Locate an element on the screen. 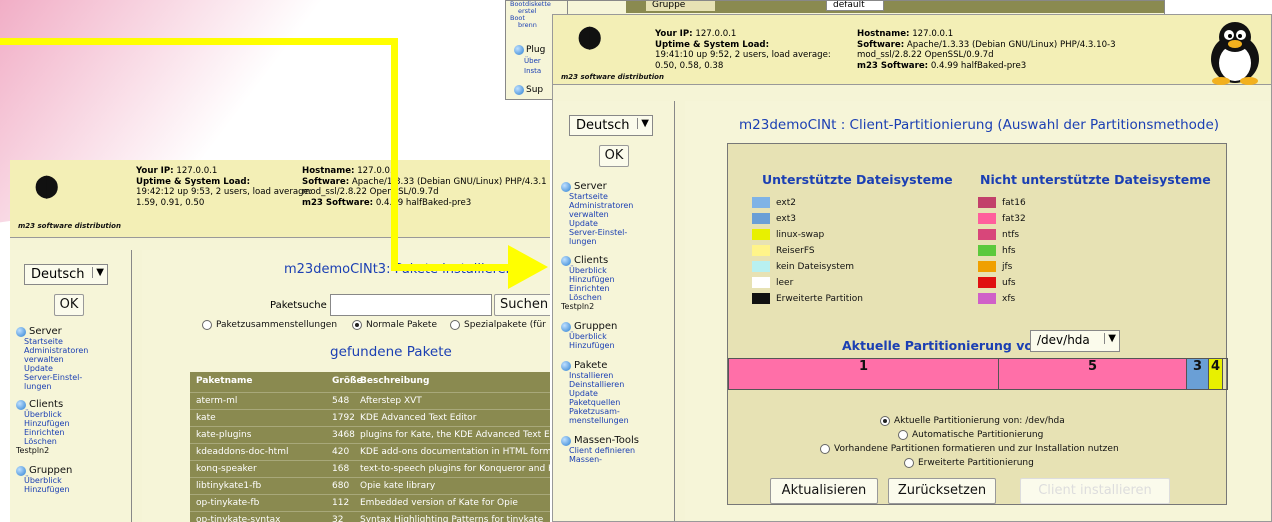  table-cell: kate is located at coordinates (206, 418).